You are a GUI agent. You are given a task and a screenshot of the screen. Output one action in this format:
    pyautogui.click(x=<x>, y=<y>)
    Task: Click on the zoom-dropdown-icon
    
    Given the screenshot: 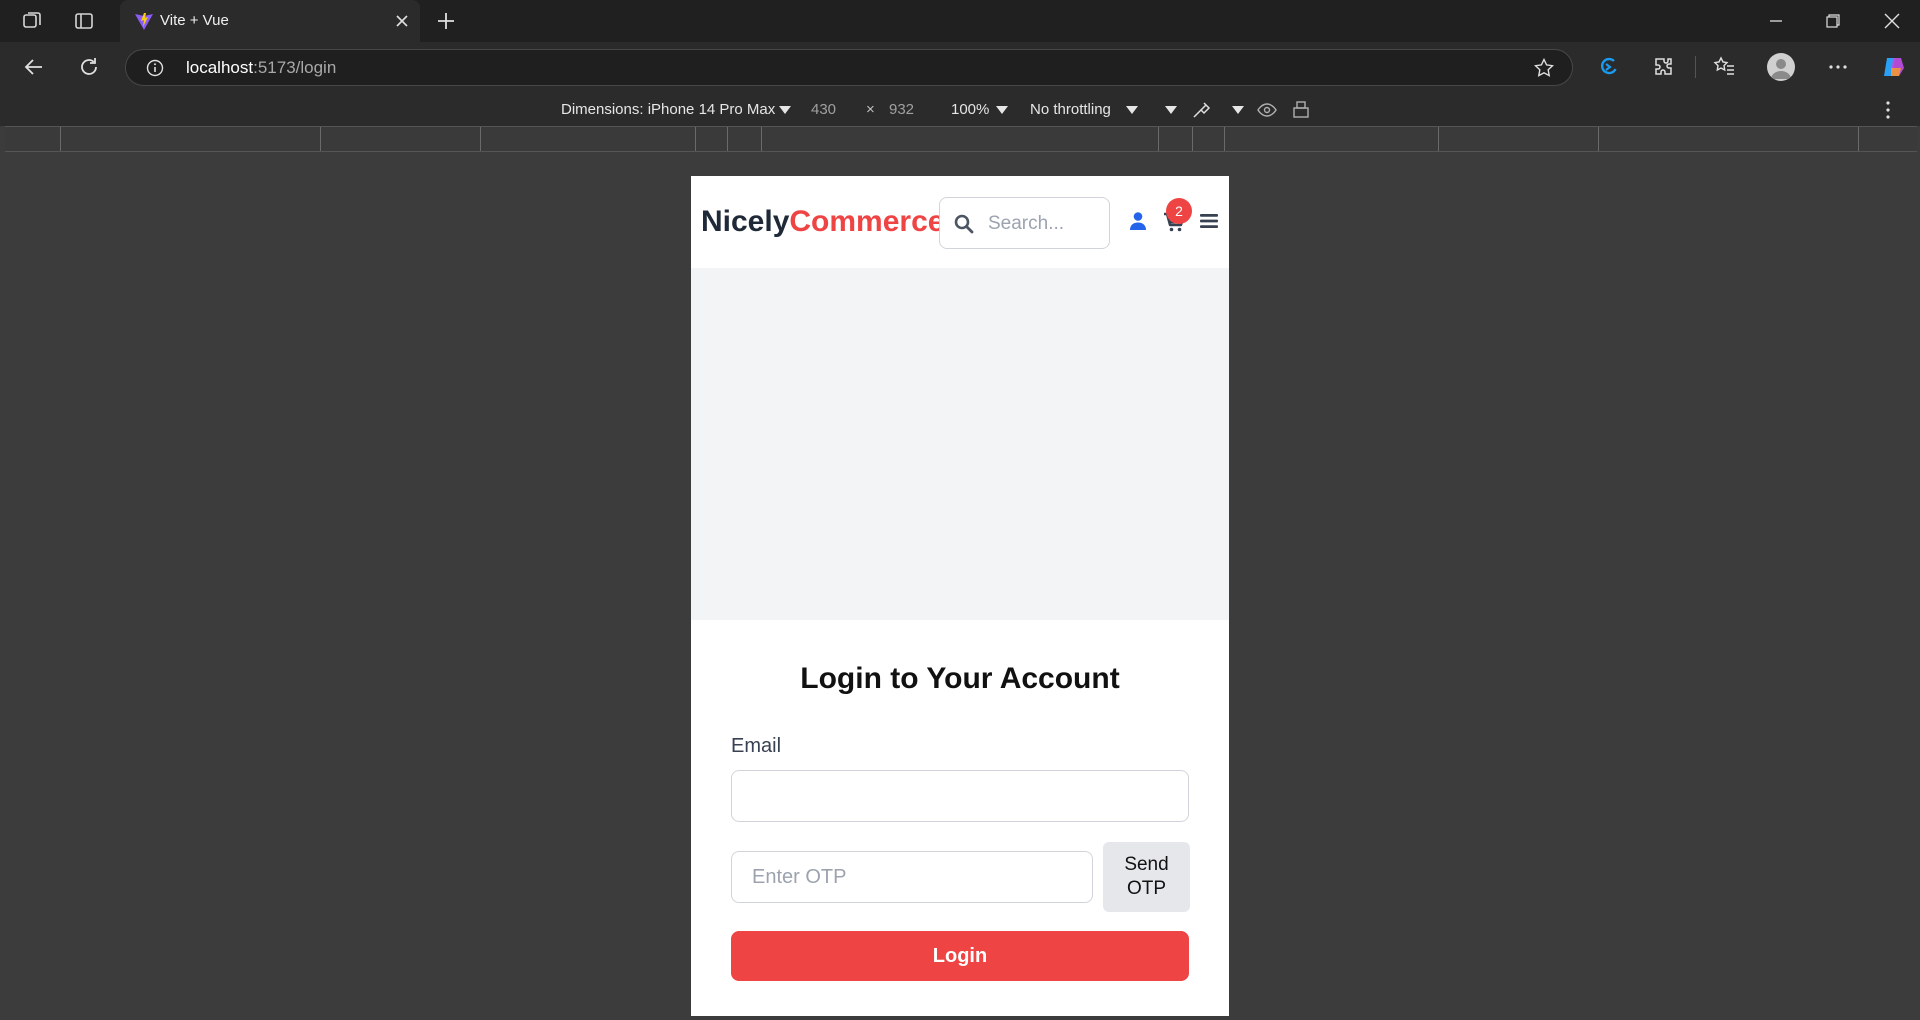 What is the action you would take?
    pyautogui.click(x=1002, y=110)
    